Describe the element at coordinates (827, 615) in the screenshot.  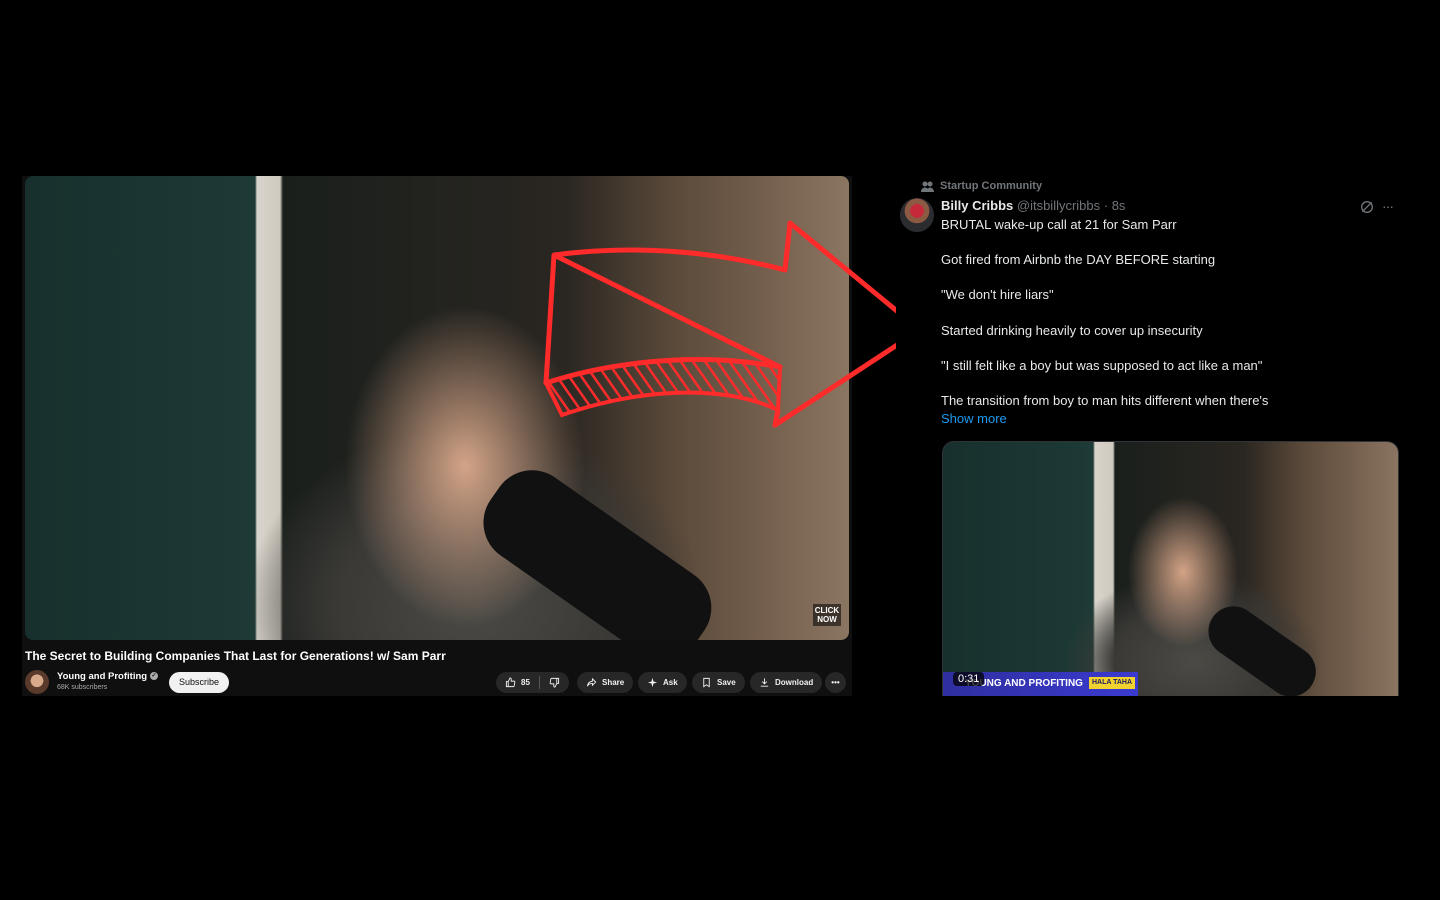
I see `click-now-badge: CLICK NOW` at that location.